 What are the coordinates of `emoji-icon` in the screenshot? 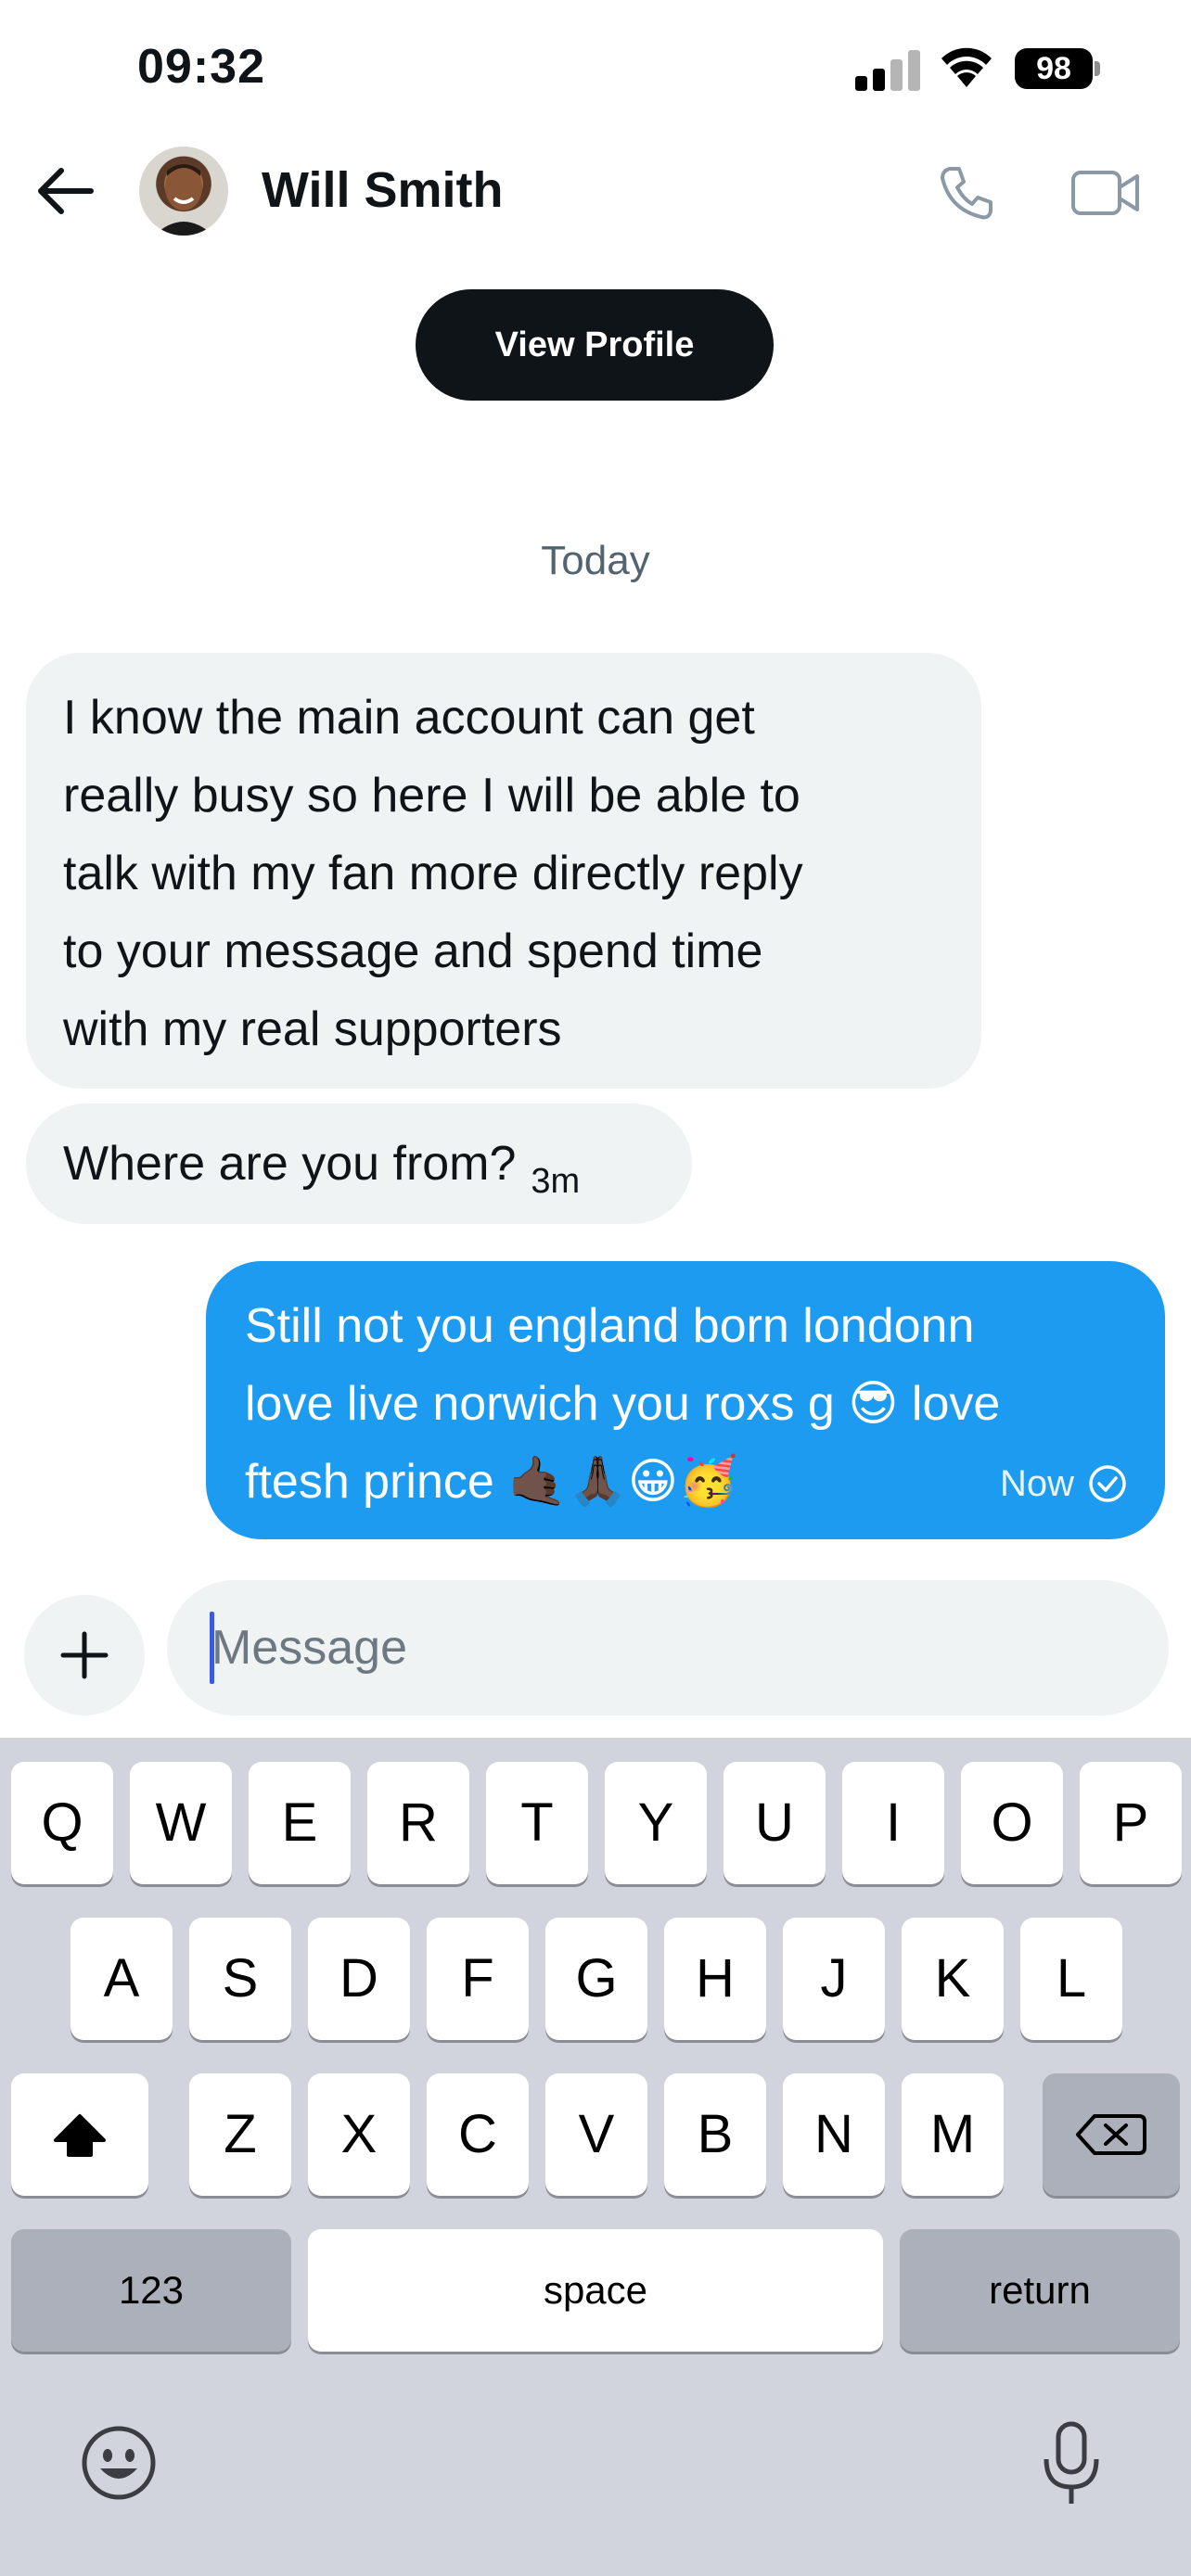 It's located at (119, 2463).